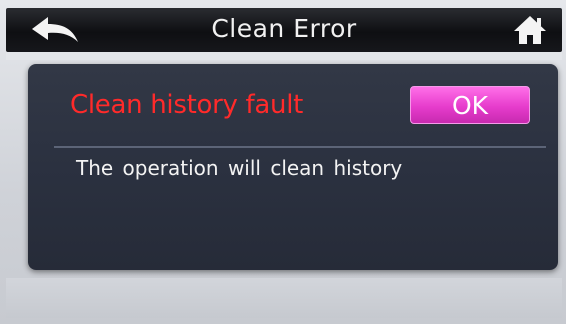 This screenshot has height=324, width=566. What do you see at coordinates (284, 298) in the screenshot?
I see `background-panel-bottom` at bounding box center [284, 298].